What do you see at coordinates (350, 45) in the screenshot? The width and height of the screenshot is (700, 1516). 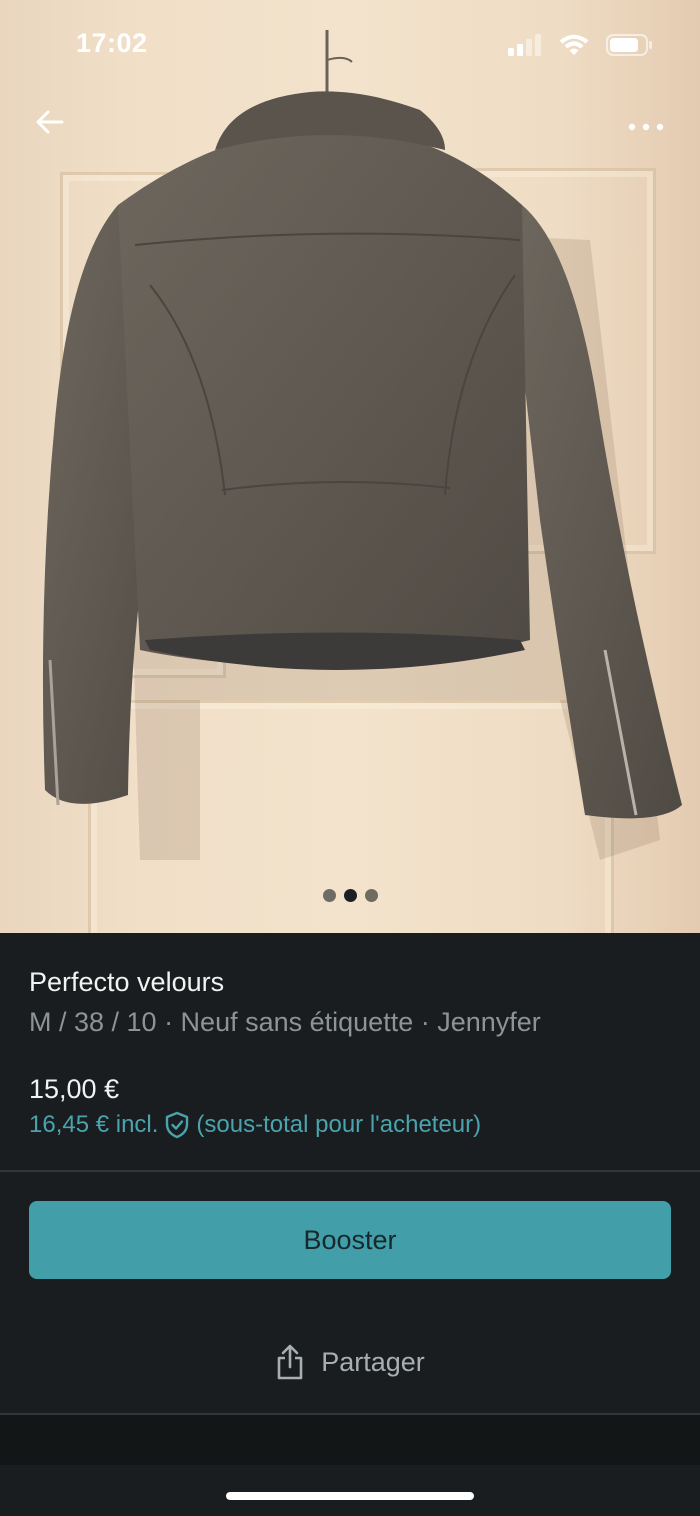 I see `status-bar: 17:02` at bounding box center [350, 45].